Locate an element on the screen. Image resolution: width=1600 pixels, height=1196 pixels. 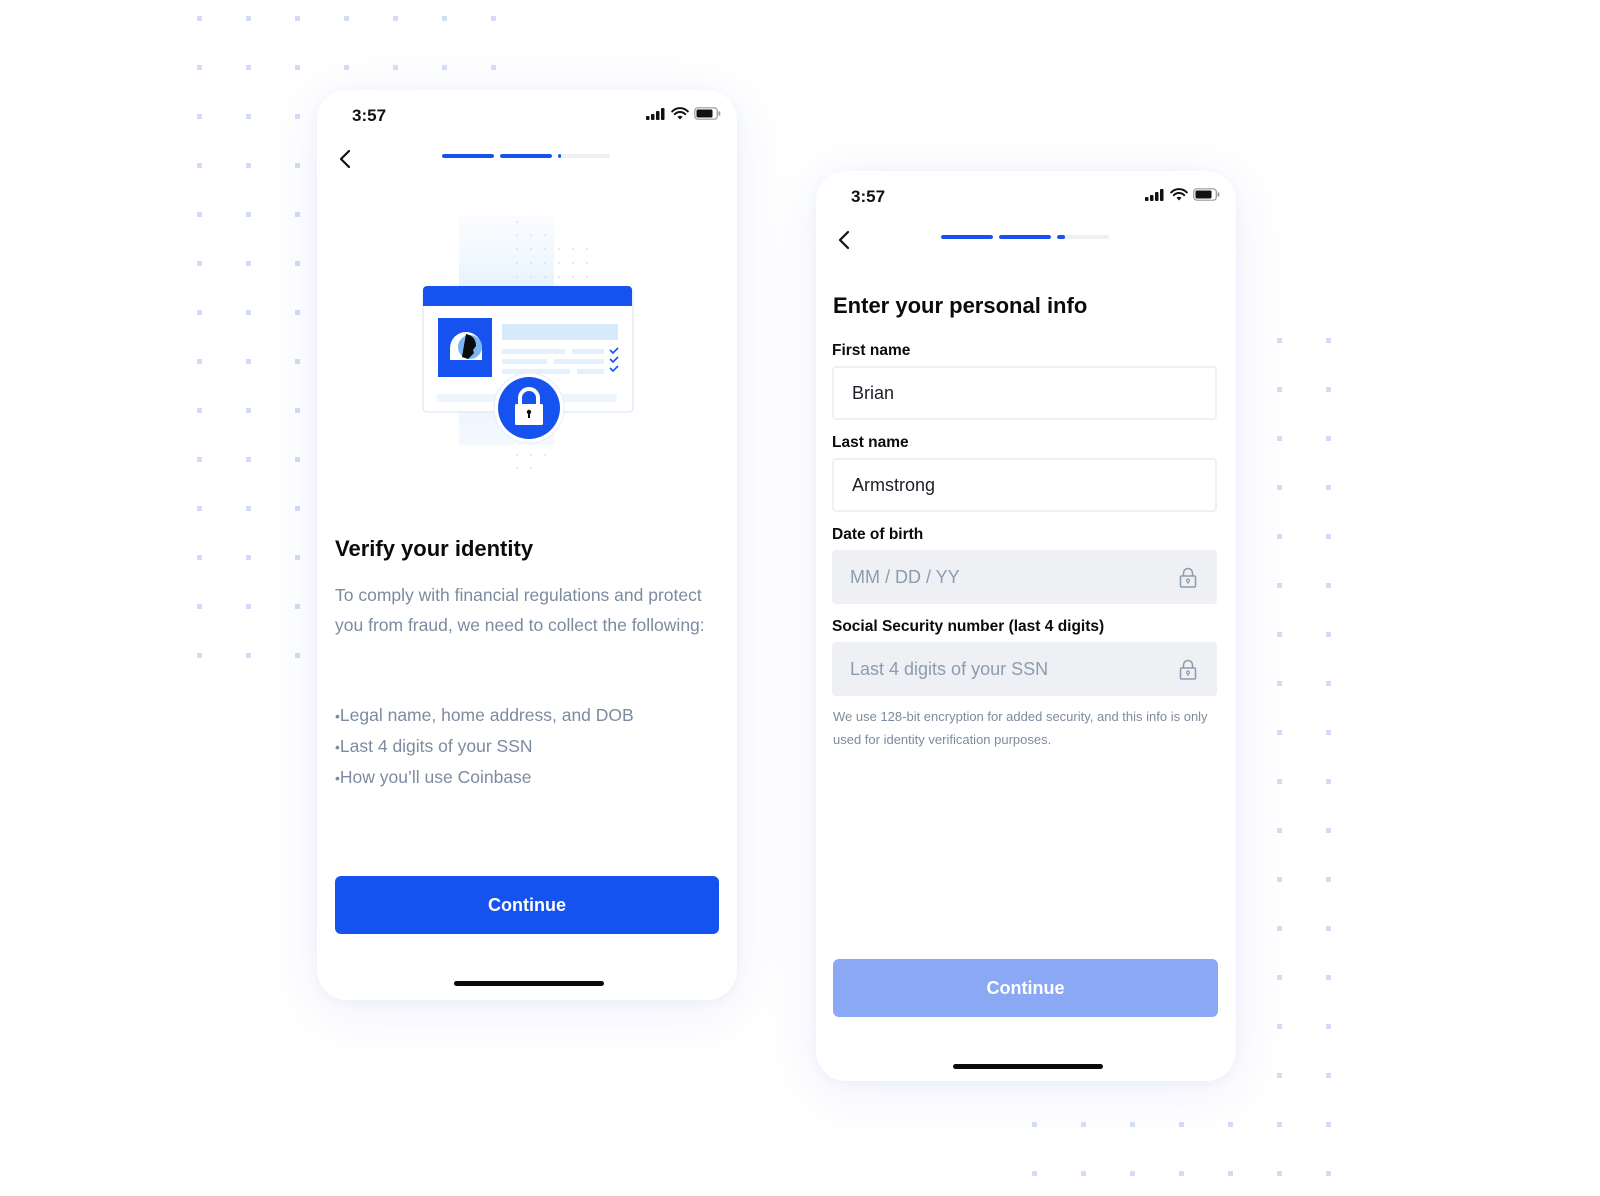
last-name-input: Armstrong is located at coordinates (1024, 485).